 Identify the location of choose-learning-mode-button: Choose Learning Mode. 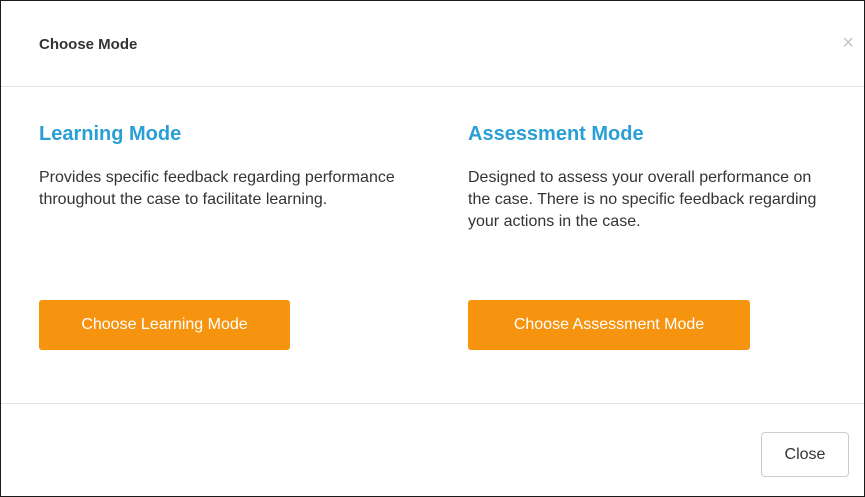
(164, 325).